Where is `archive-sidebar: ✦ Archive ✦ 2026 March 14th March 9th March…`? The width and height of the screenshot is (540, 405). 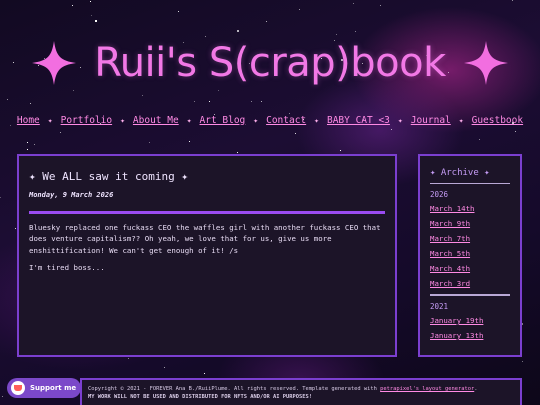 archive-sidebar: ✦ Archive ✦ 2026 March 14th March 9th March… is located at coordinates (470, 255).